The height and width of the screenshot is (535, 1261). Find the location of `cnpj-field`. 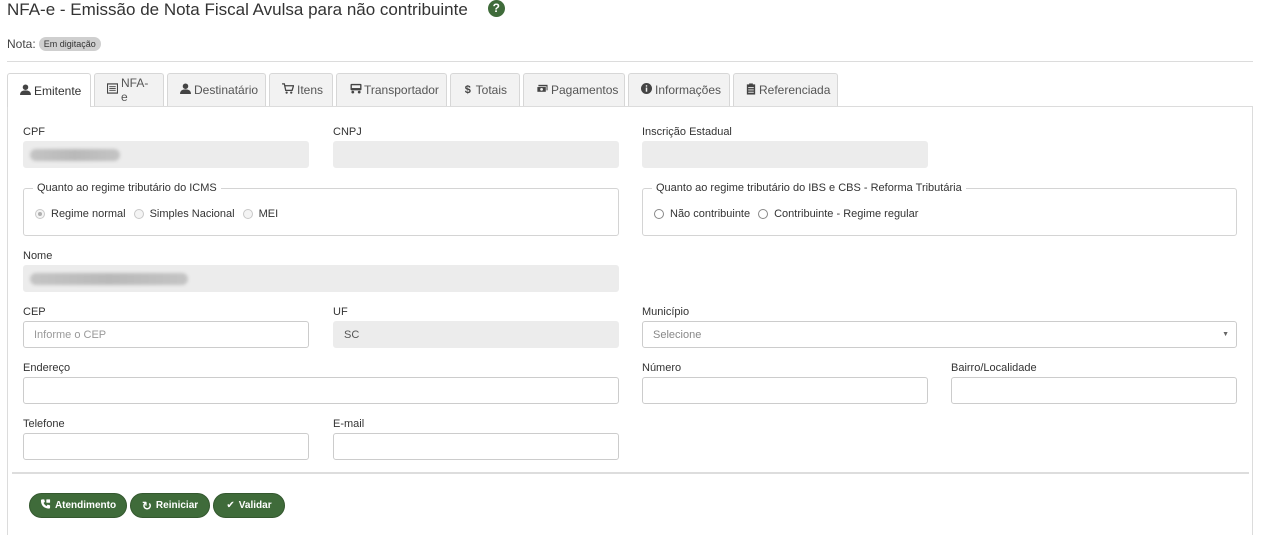

cnpj-field is located at coordinates (476, 154).